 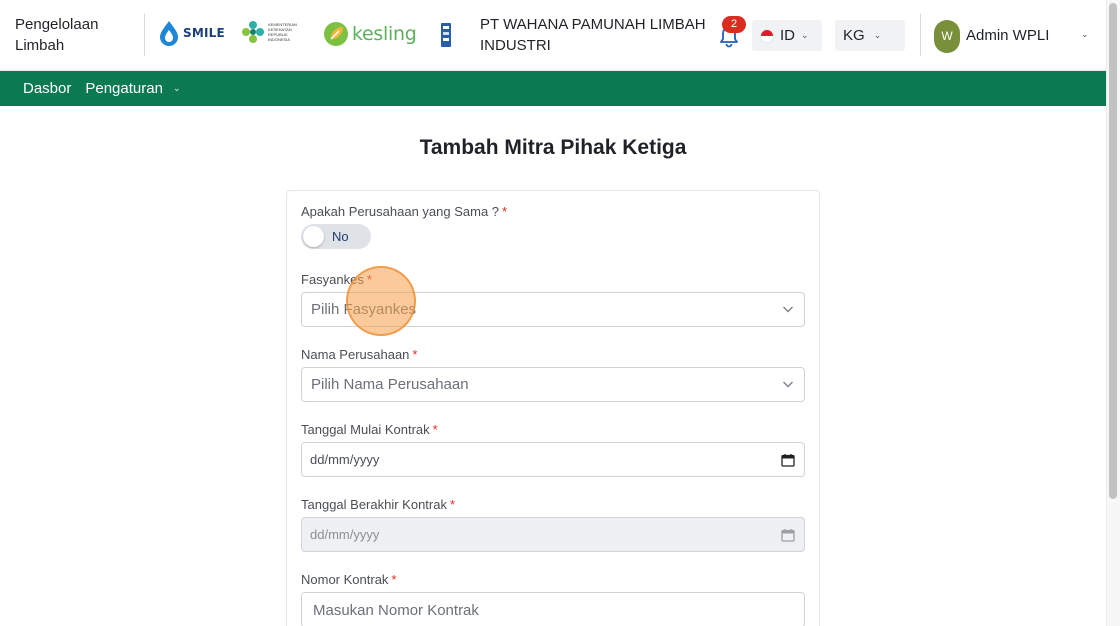 What do you see at coordinates (553, 609) in the screenshot?
I see `contract-number-input: Masukan Nomor Kontrak` at bounding box center [553, 609].